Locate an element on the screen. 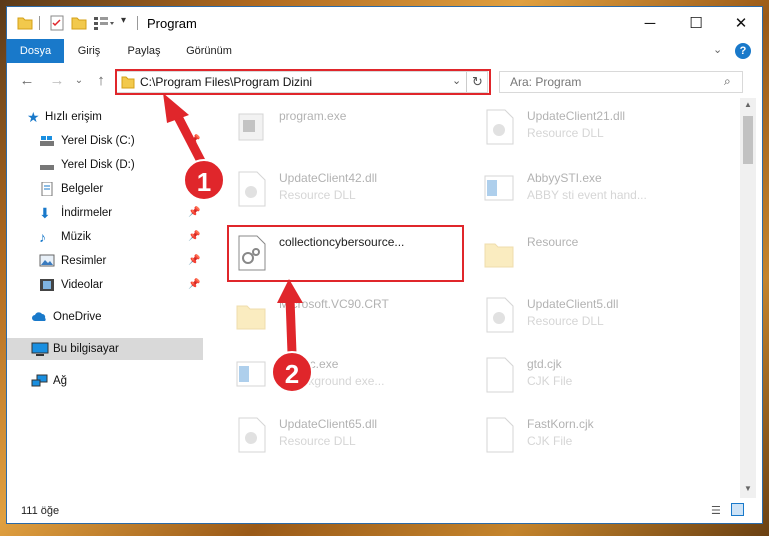 The image size is (769, 536). step-1-badge: 1 is located at coordinates (204, 180).